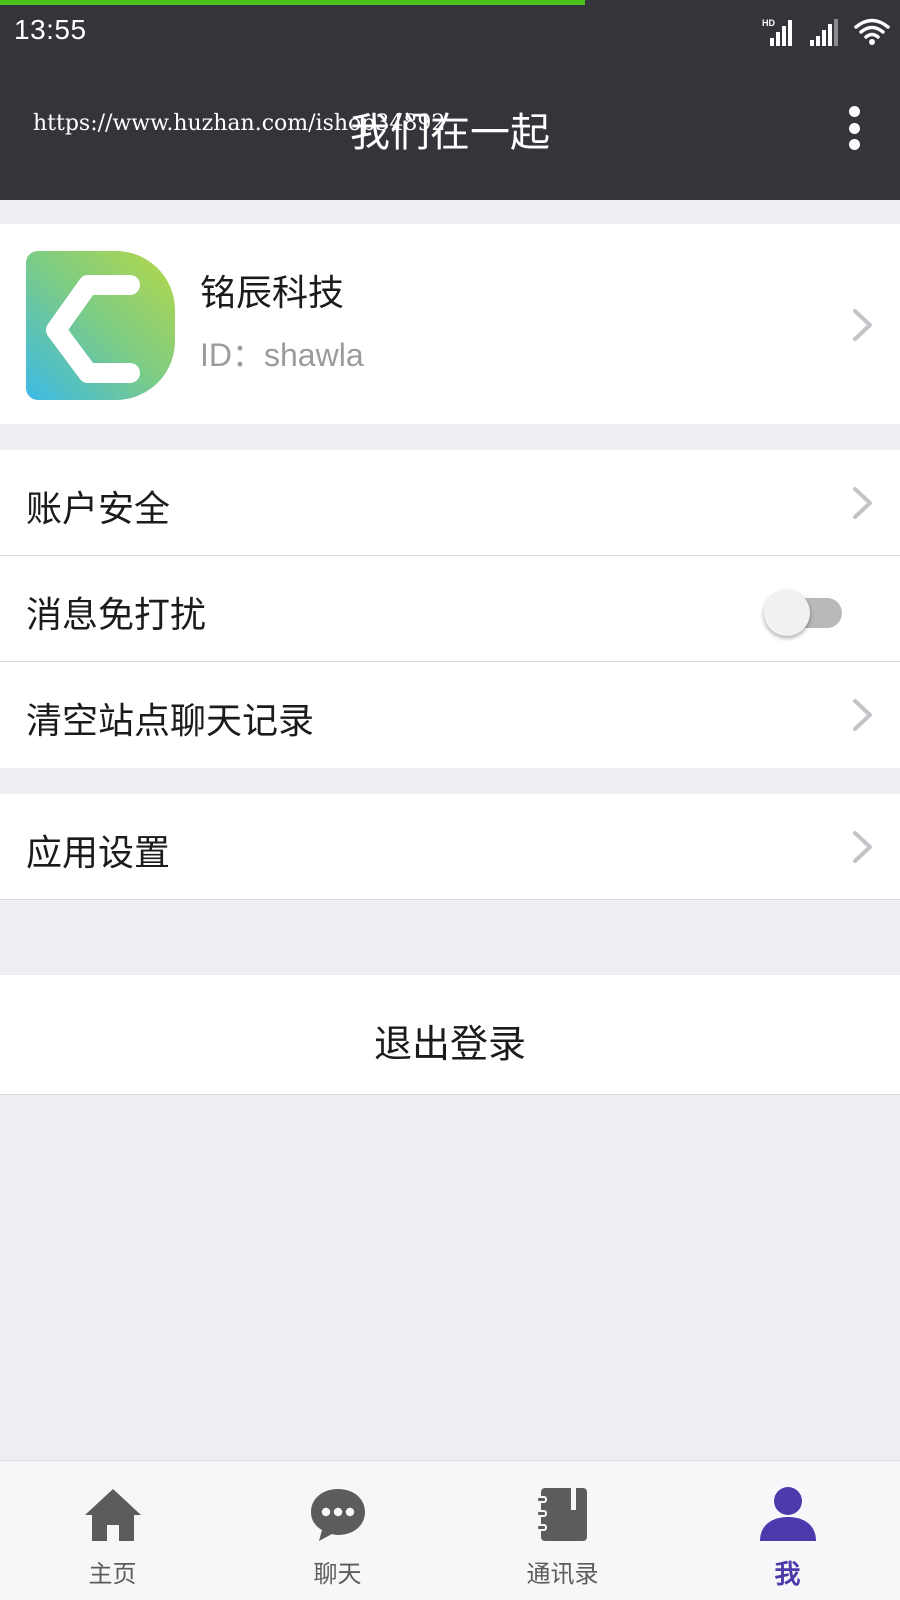 This screenshot has height=1600, width=900. I want to click on home-icon, so click(112, 1515).